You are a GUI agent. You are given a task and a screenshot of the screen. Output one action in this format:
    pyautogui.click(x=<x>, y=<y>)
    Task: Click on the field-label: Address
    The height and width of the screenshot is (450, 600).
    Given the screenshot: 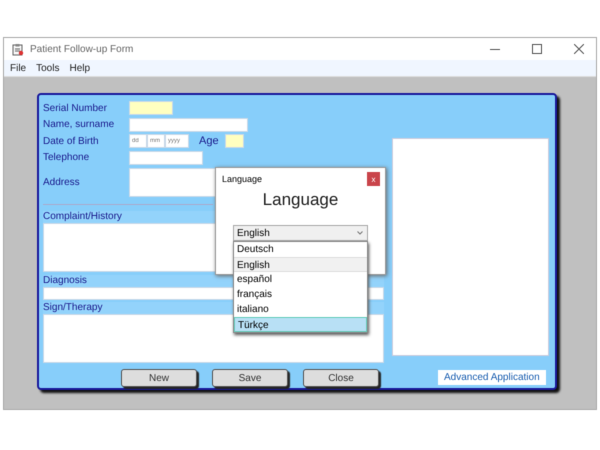 What is the action you would take?
    pyautogui.click(x=62, y=182)
    